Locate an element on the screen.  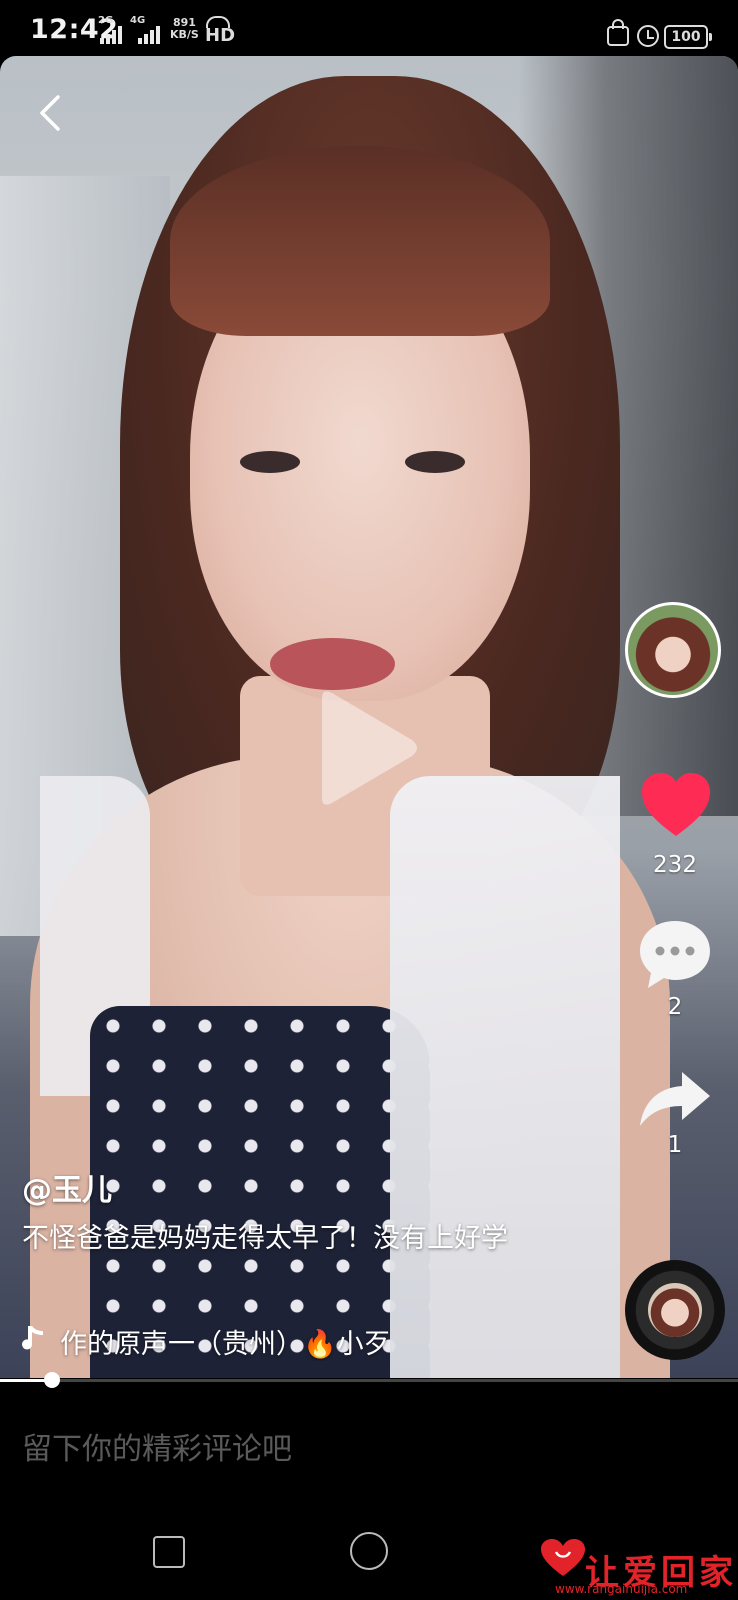
network-speed: 891 KB/S is located at coordinates (184, 29).